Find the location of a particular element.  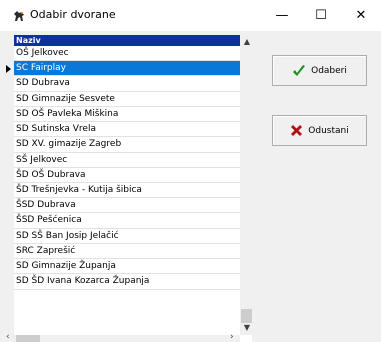

checkmark-icon is located at coordinates (299, 71).